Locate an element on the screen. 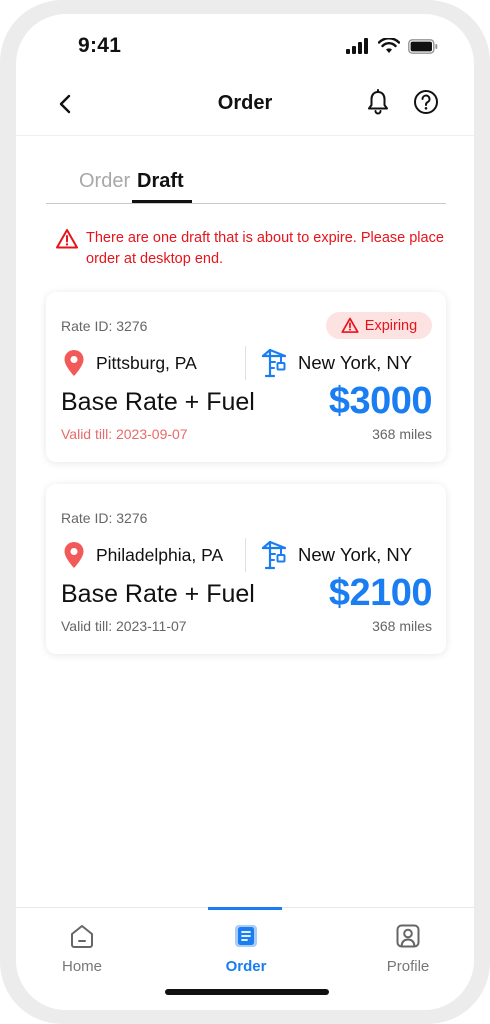 This screenshot has width=490, height=1024. nav-home: Home is located at coordinates (82, 948).